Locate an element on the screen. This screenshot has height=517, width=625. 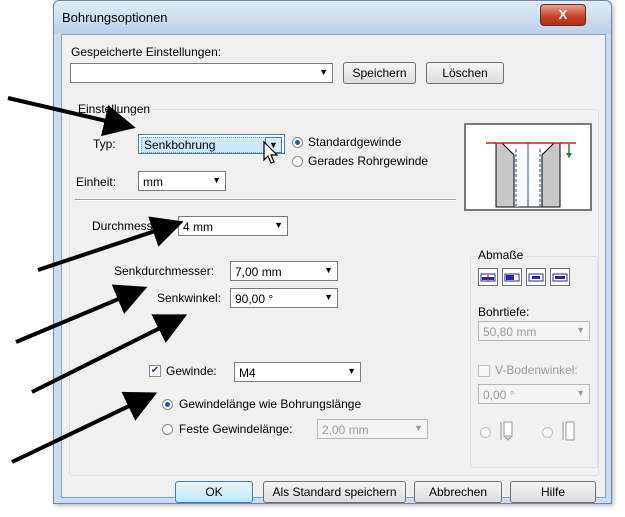
arrow-to-countersink-angle is located at coordinates (109, 354).